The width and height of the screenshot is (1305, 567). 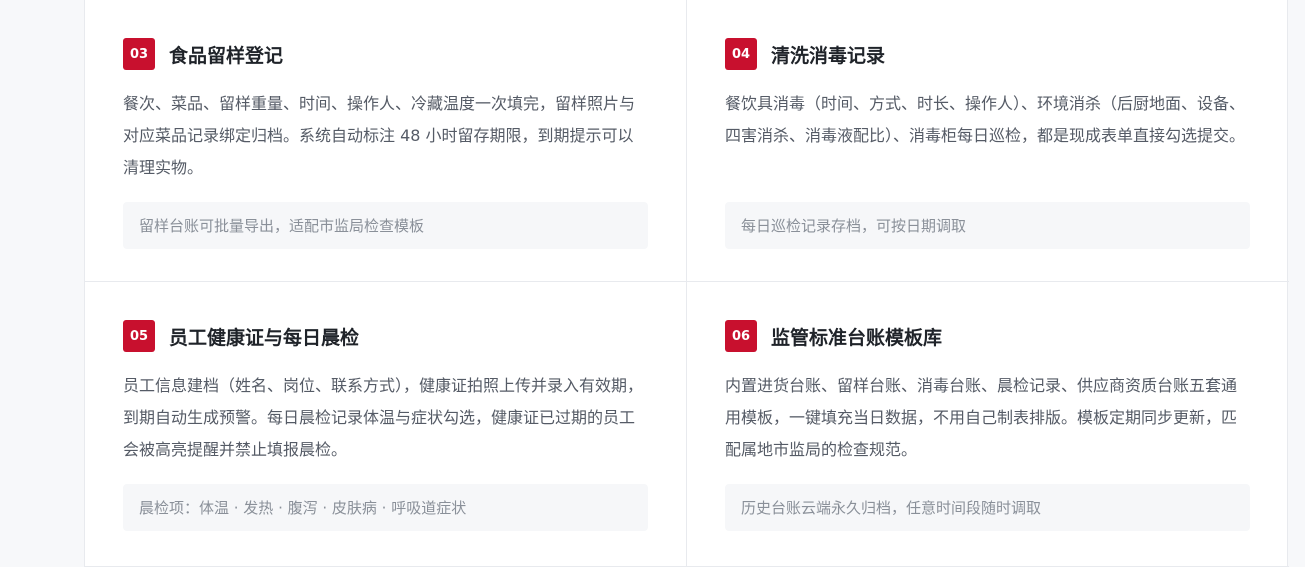 What do you see at coordinates (385, 225) in the screenshot?
I see `card-note: 留样台账可批量导出，适配市监局检查模板` at bounding box center [385, 225].